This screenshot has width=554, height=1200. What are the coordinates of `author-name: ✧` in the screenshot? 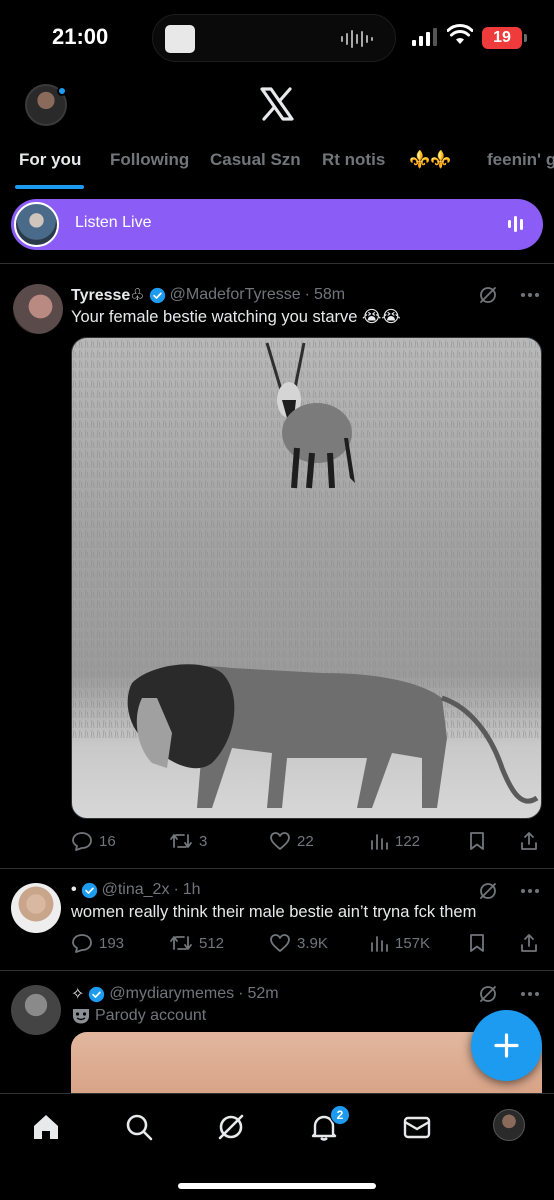 It's located at (77, 994).